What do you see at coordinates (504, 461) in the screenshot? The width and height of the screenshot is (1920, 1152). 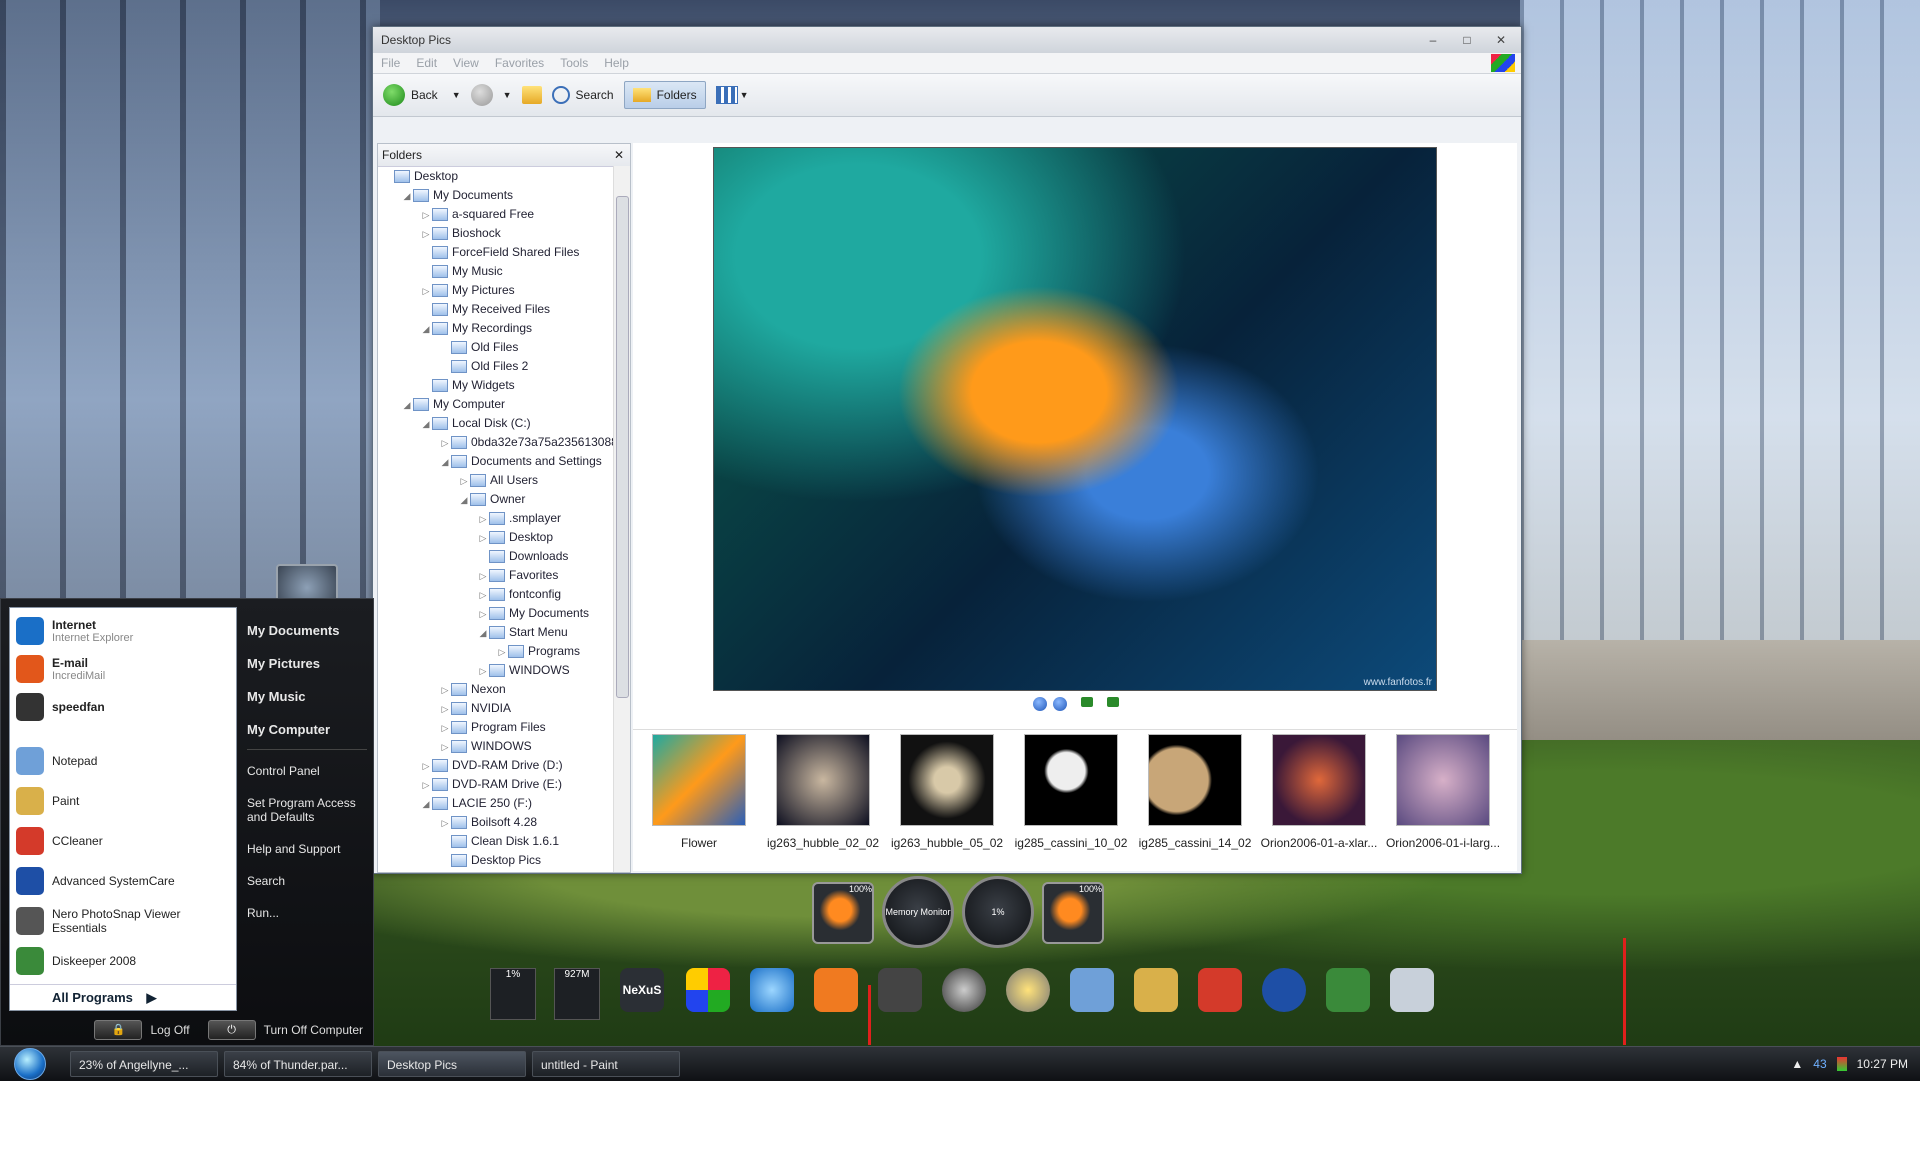 I see `tree-item: ◢ Documents and Settings` at bounding box center [504, 461].